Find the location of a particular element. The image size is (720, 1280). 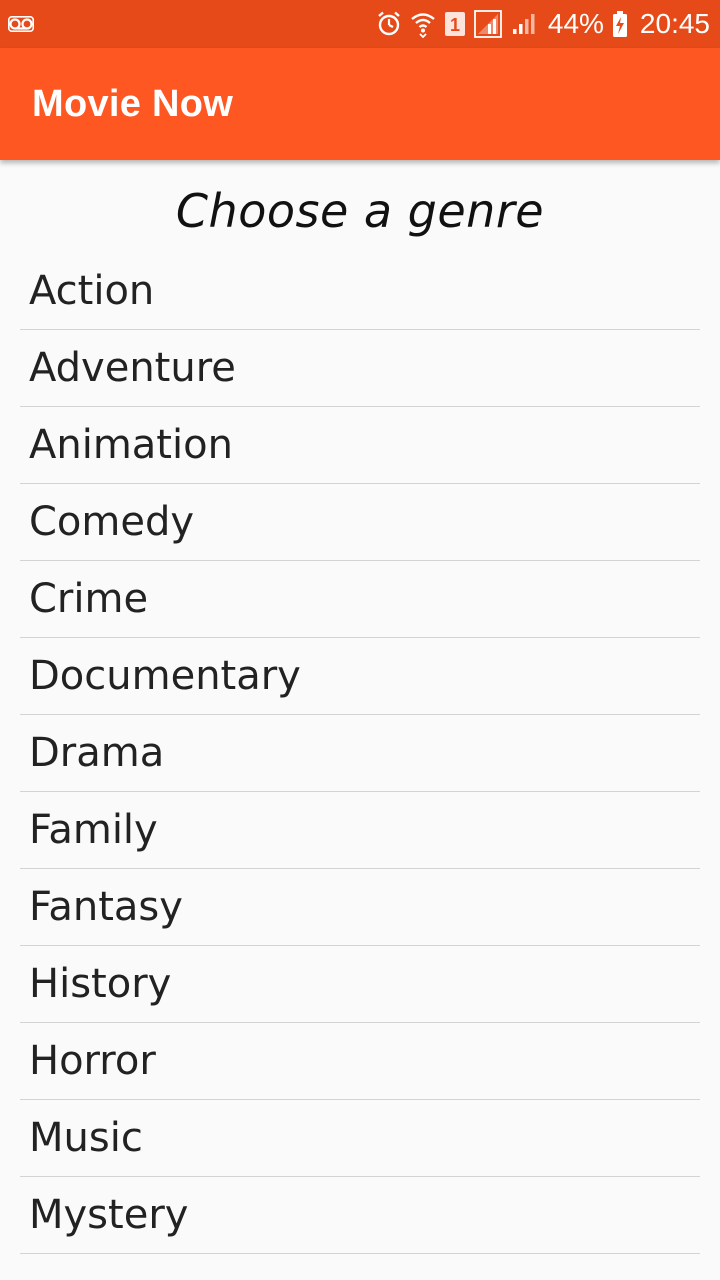

alarm-icon is located at coordinates (389, 24).